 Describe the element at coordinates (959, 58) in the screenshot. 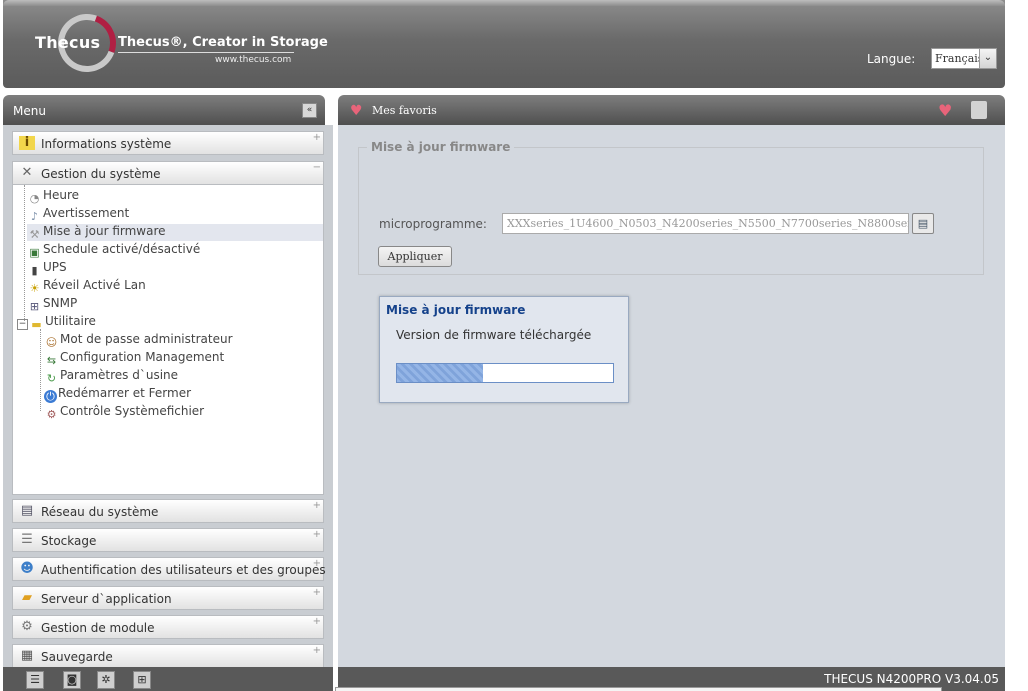

I see `language-value: Français` at that location.